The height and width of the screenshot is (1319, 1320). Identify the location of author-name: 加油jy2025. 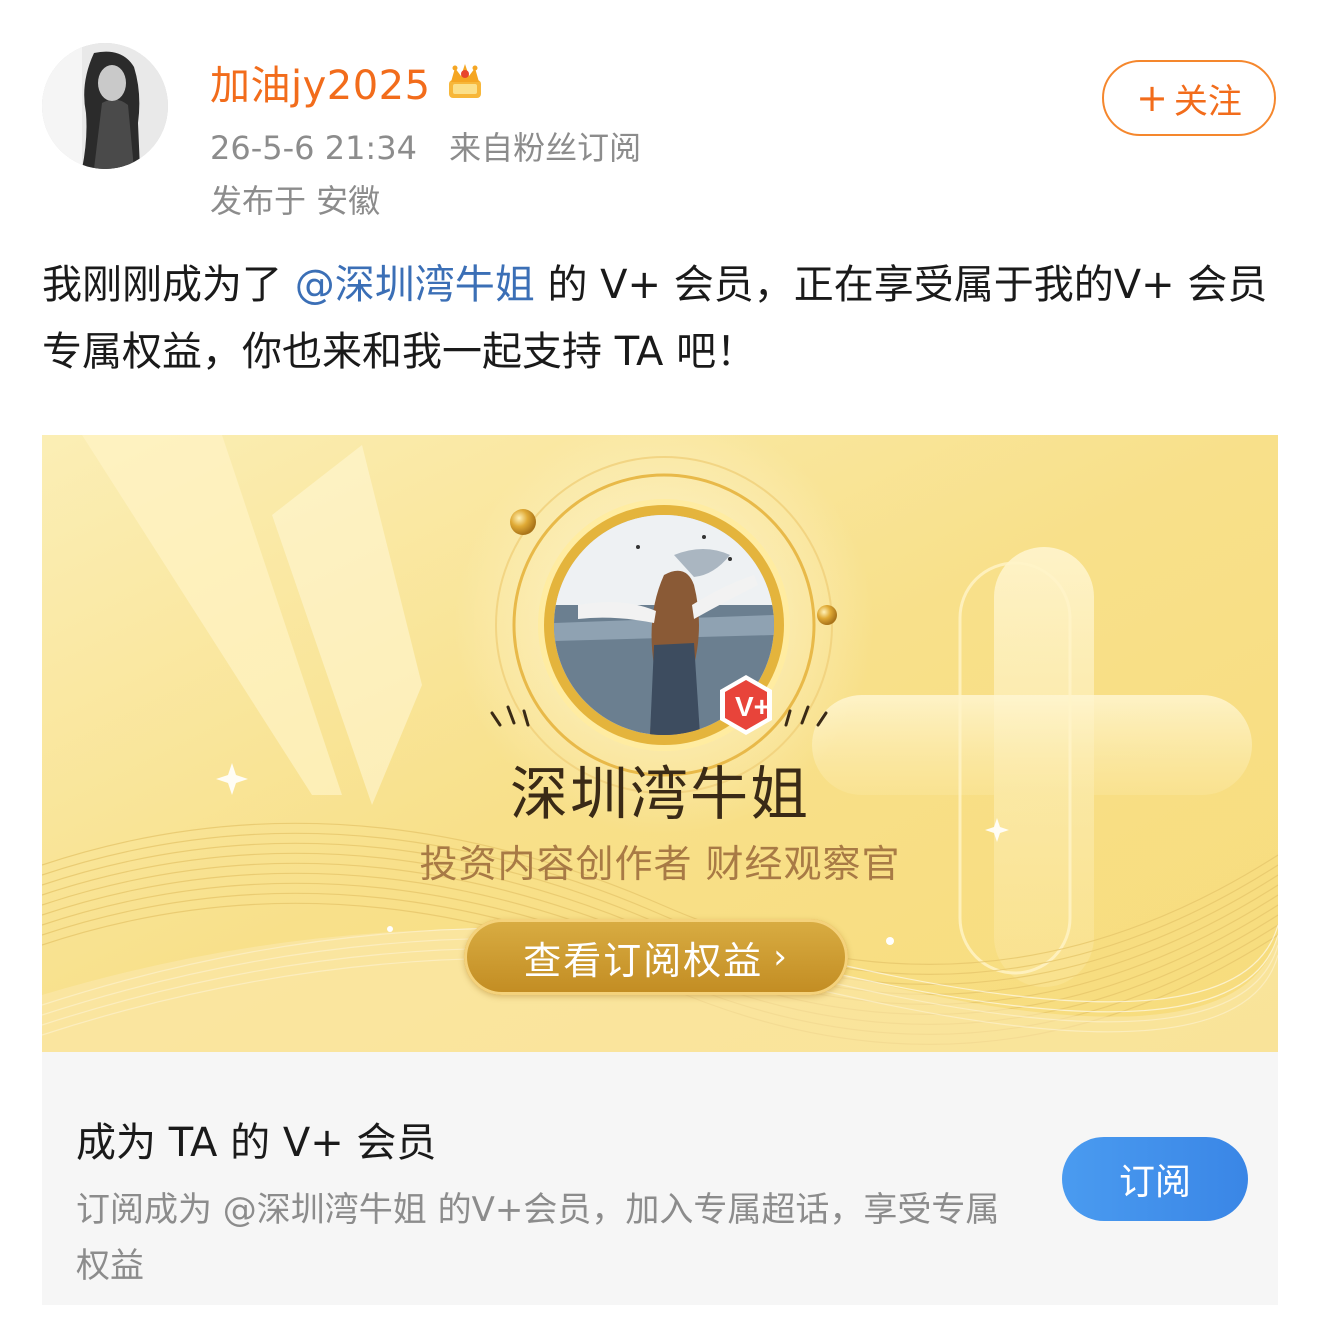
(320, 82).